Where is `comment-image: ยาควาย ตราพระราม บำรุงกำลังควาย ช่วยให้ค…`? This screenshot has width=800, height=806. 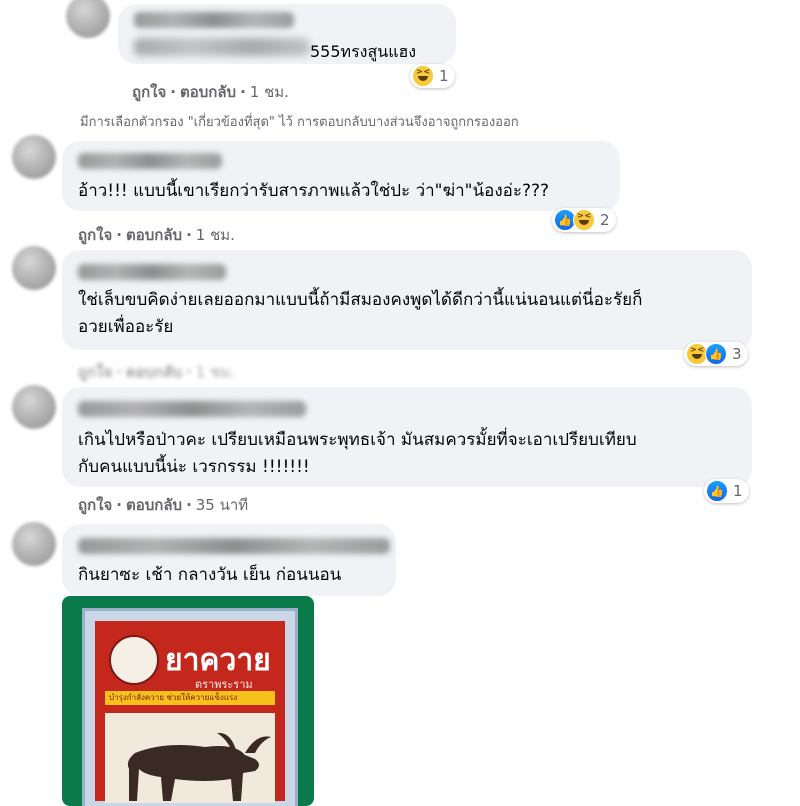 comment-image: ยาควาย ตราพระราม บำรุงกำลังควาย ช่วยให้ค… is located at coordinates (188, 701).